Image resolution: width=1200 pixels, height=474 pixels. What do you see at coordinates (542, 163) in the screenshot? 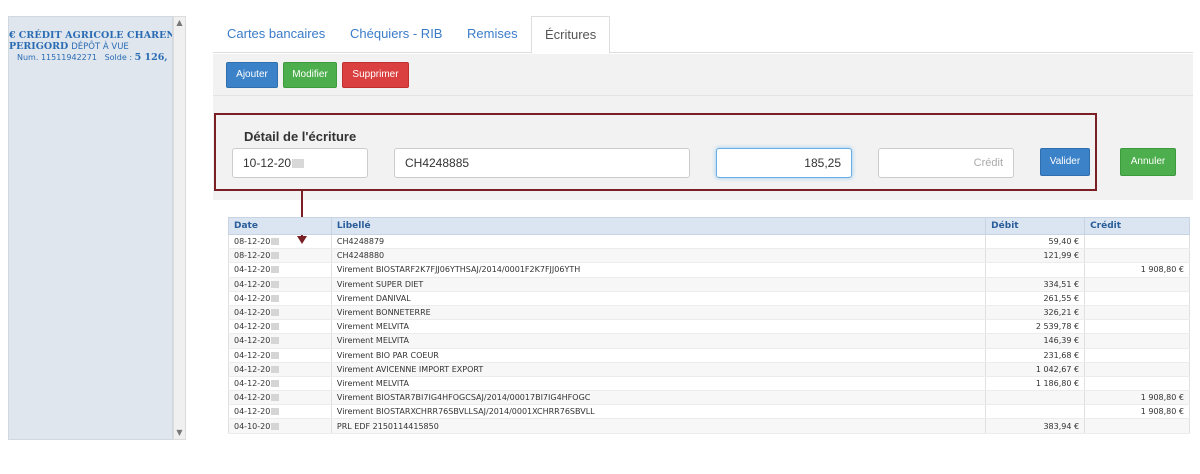
I see `libelle-field: CH4248885` at bounding box center [542, 163].